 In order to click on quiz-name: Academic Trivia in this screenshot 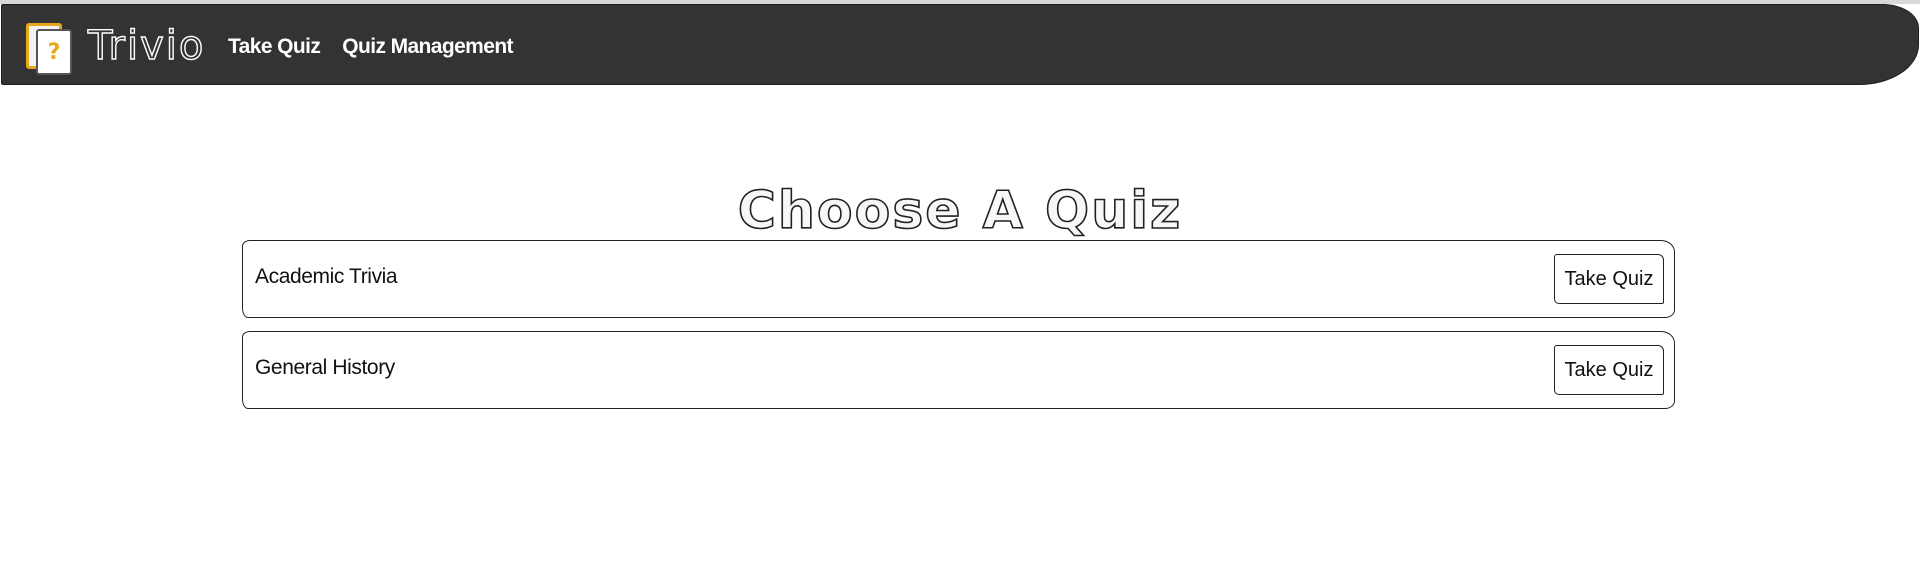, I will do `click(326, 276)`.